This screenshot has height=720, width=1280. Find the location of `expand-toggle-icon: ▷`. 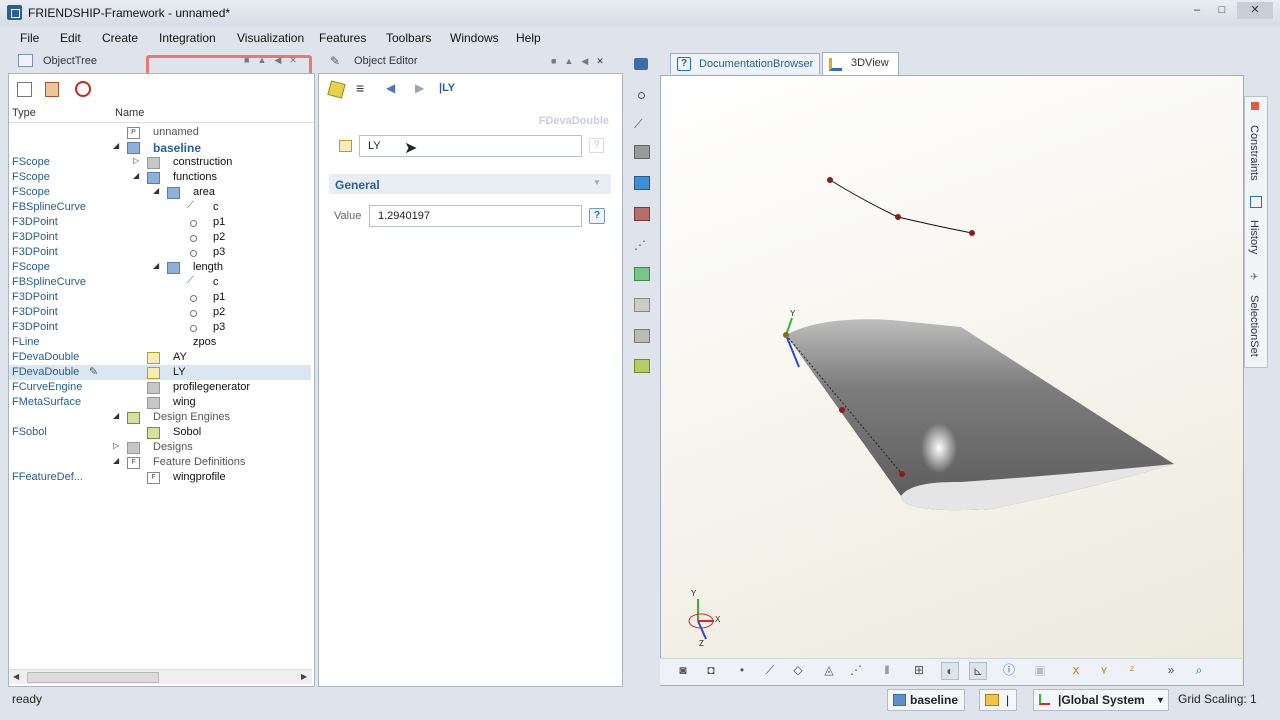

expand-toggle-icon: ▷ is located at coordinates (116, 445).